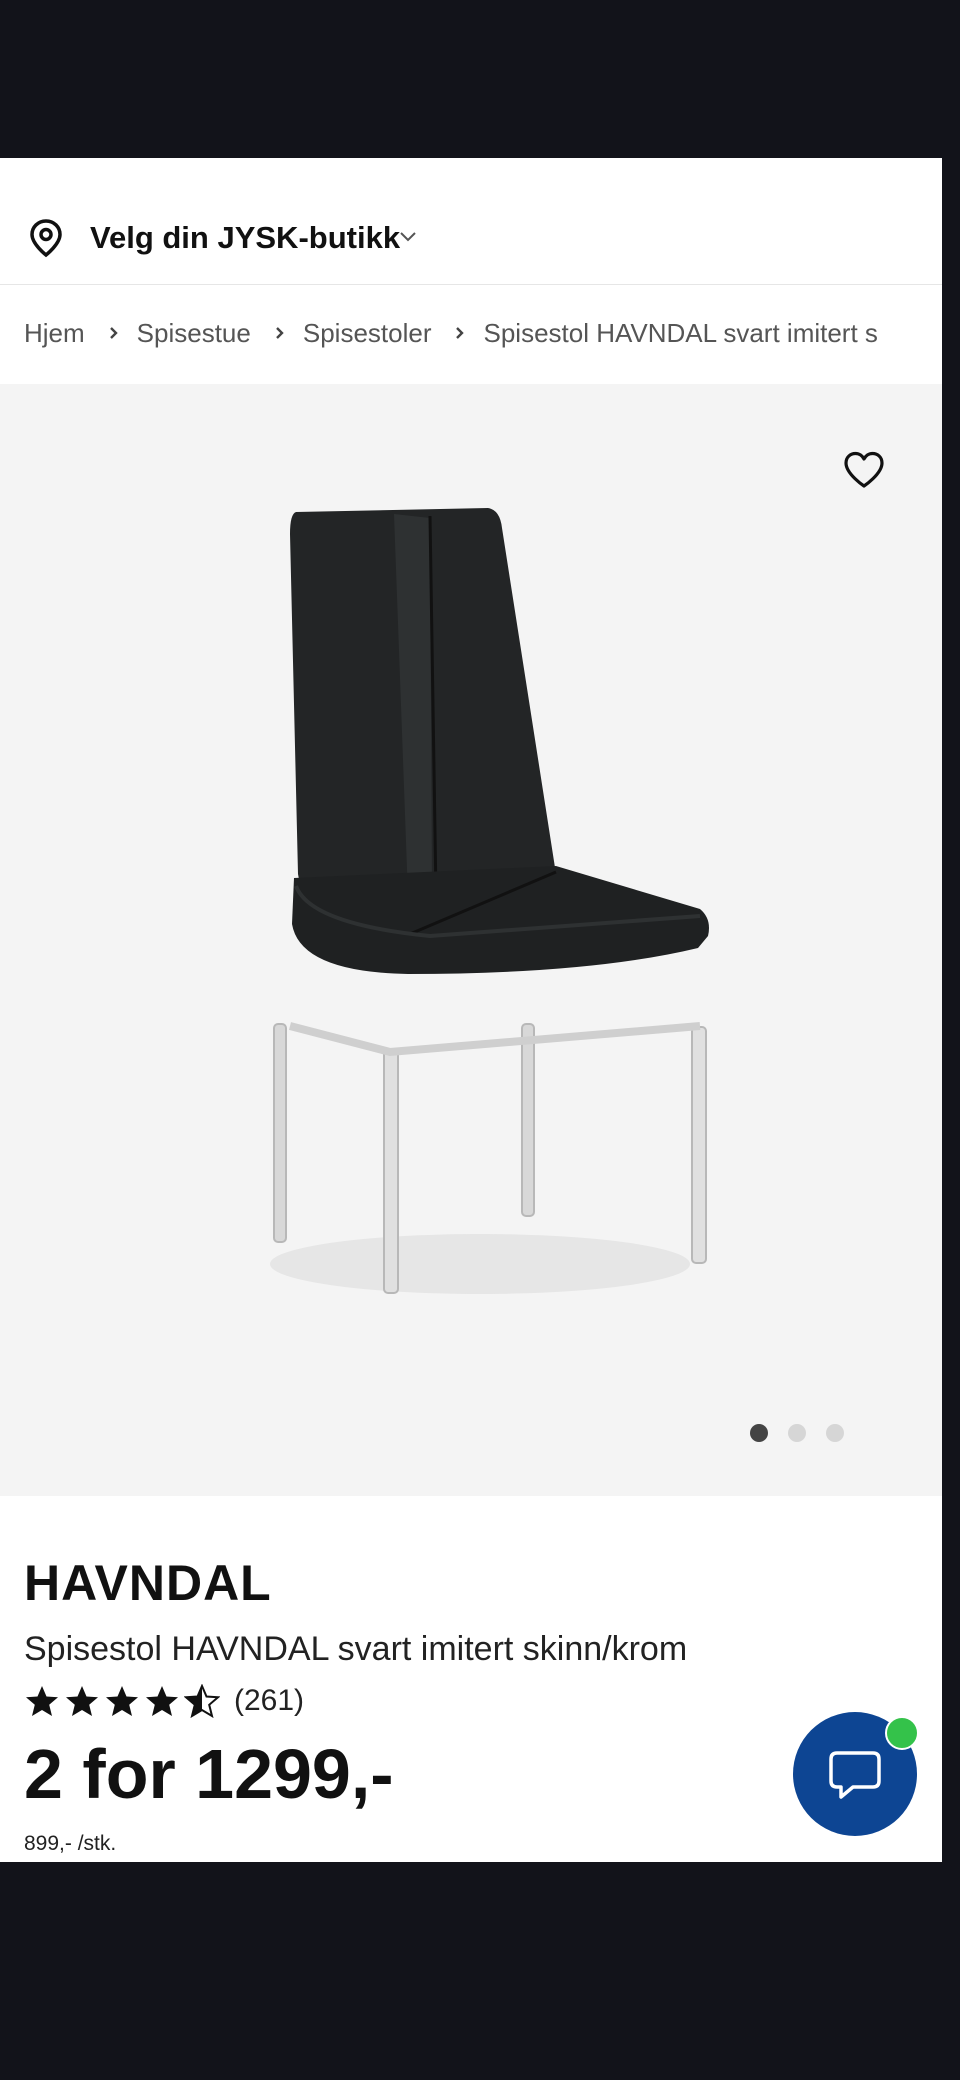  What do you see at coordinates (480, 1971) in the screenshot?
I see `system-navigation-bar` at bounding box center [480, 1971].